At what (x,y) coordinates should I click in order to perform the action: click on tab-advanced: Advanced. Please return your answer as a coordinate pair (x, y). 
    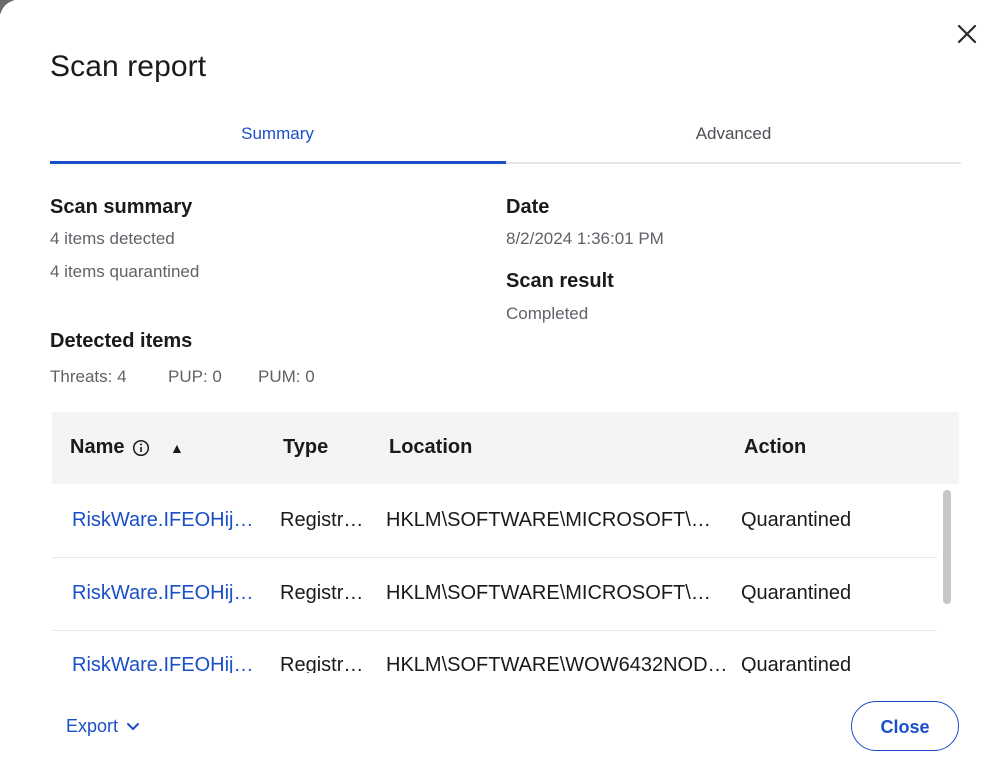
    Looking at the image, I should click on (733, 136).